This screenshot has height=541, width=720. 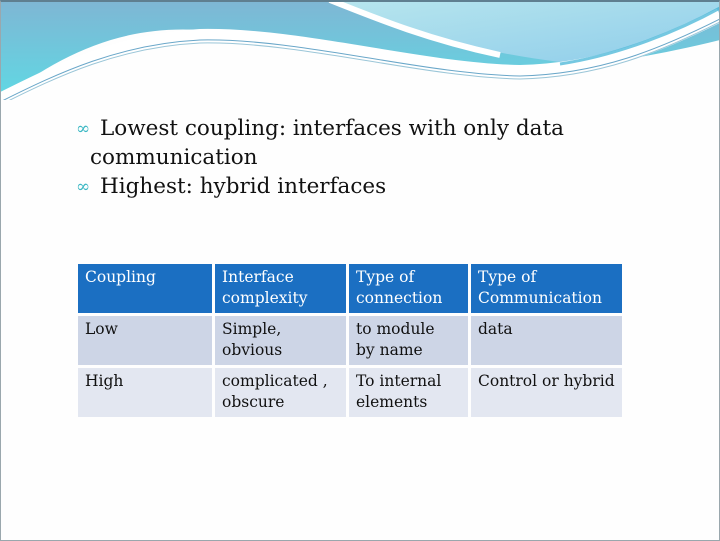 What do you see at coordinates (145, 340) in the screenshot?
I see `table-cell: Low` at bounding box center [145, 340].